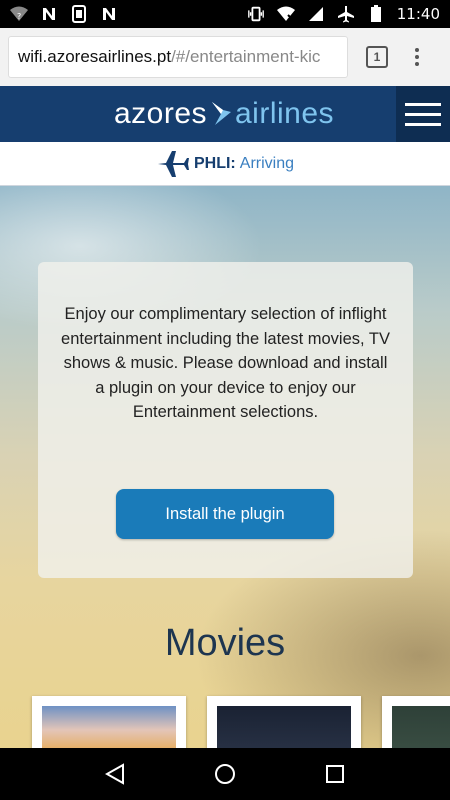 The image size is (450, 800). I want to click on url-path: /#/entertainment-kic, so click(246, 56).